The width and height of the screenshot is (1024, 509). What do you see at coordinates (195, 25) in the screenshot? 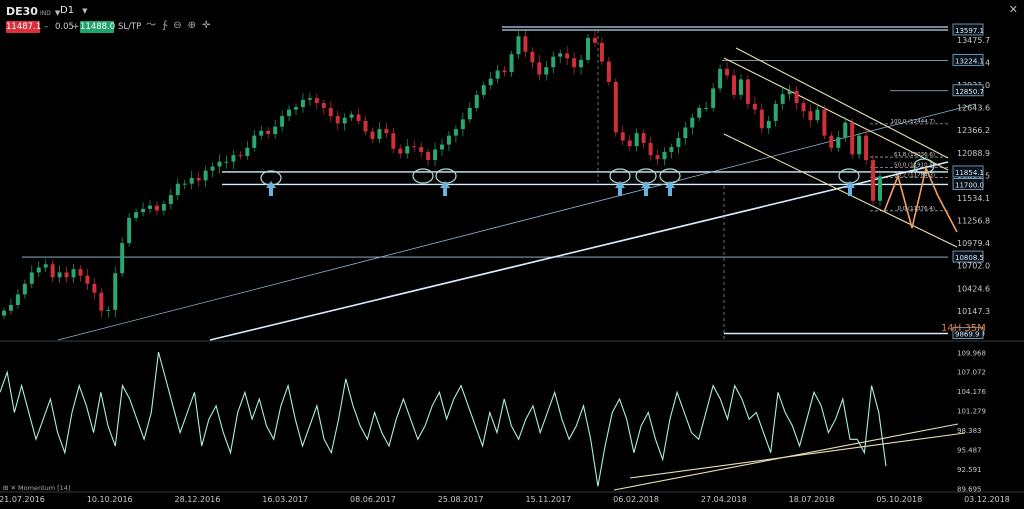
I see `zoom-in-icon: ⊕` at bounding box center [195, 25].